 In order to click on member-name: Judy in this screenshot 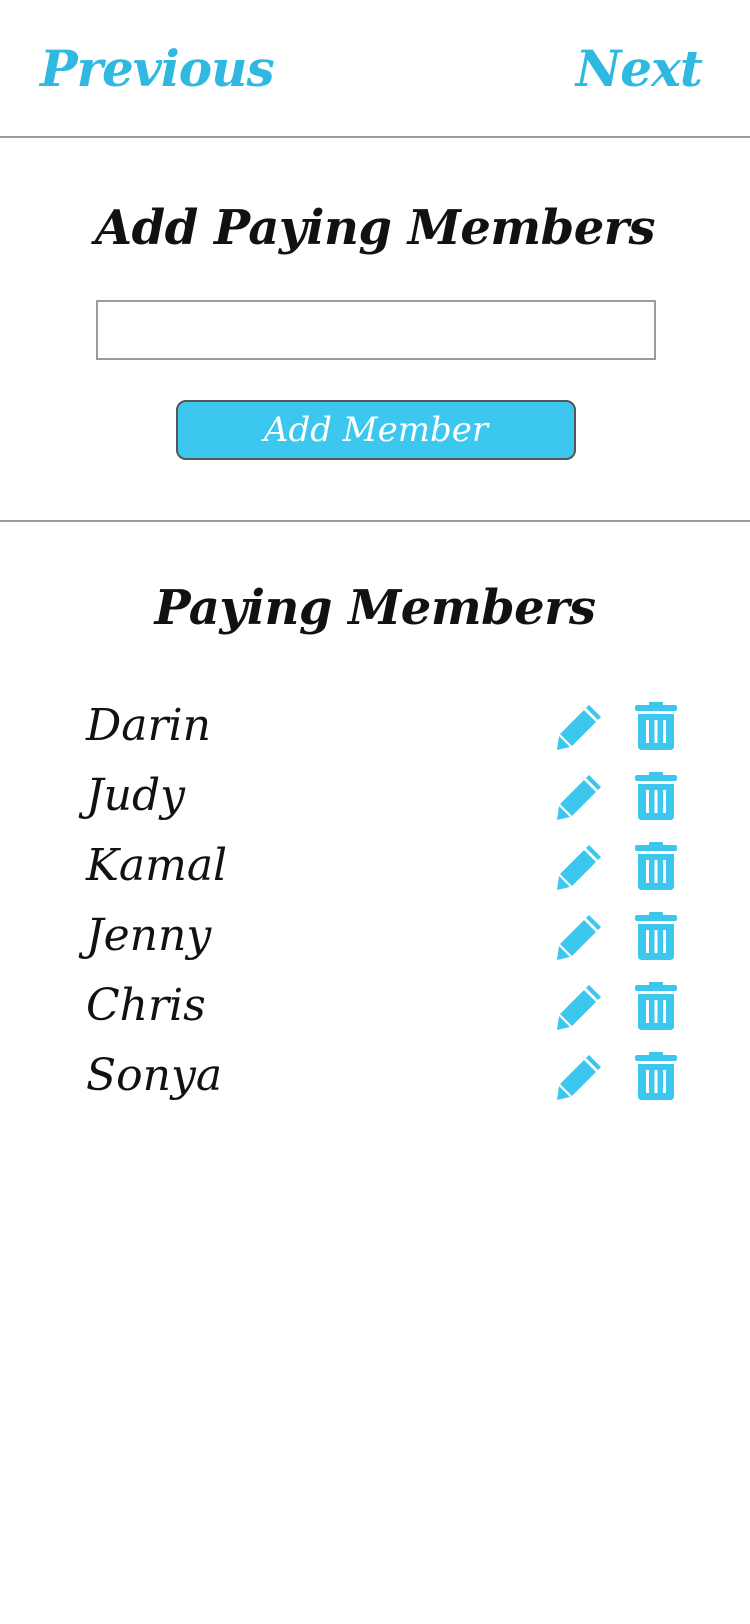, I will do `click(135, 795)`.